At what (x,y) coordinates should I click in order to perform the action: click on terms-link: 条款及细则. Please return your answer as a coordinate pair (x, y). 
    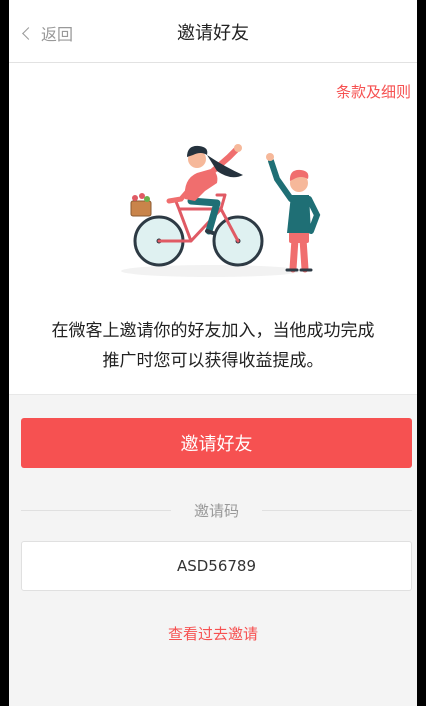
    Looking at the image, I should click on (373, 91).